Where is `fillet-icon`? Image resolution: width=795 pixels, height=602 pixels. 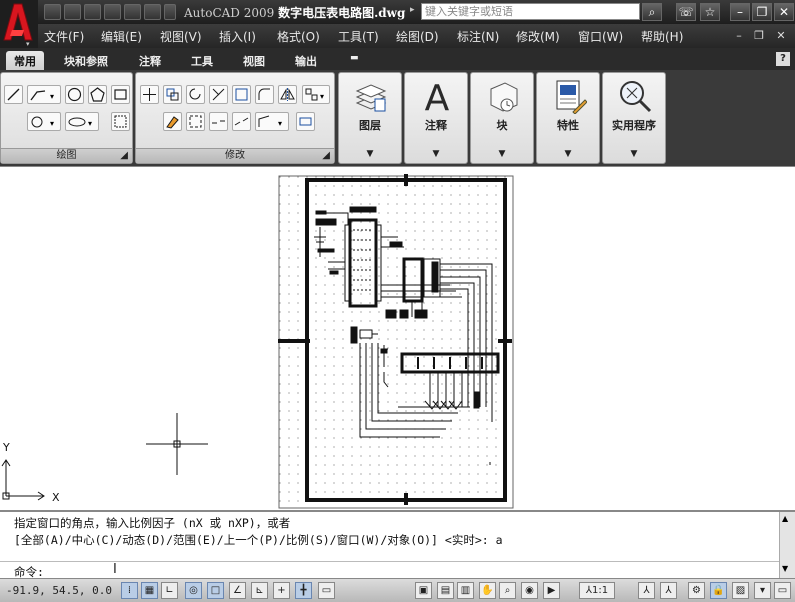
fillet-icon is located at coordinates (264, 94).